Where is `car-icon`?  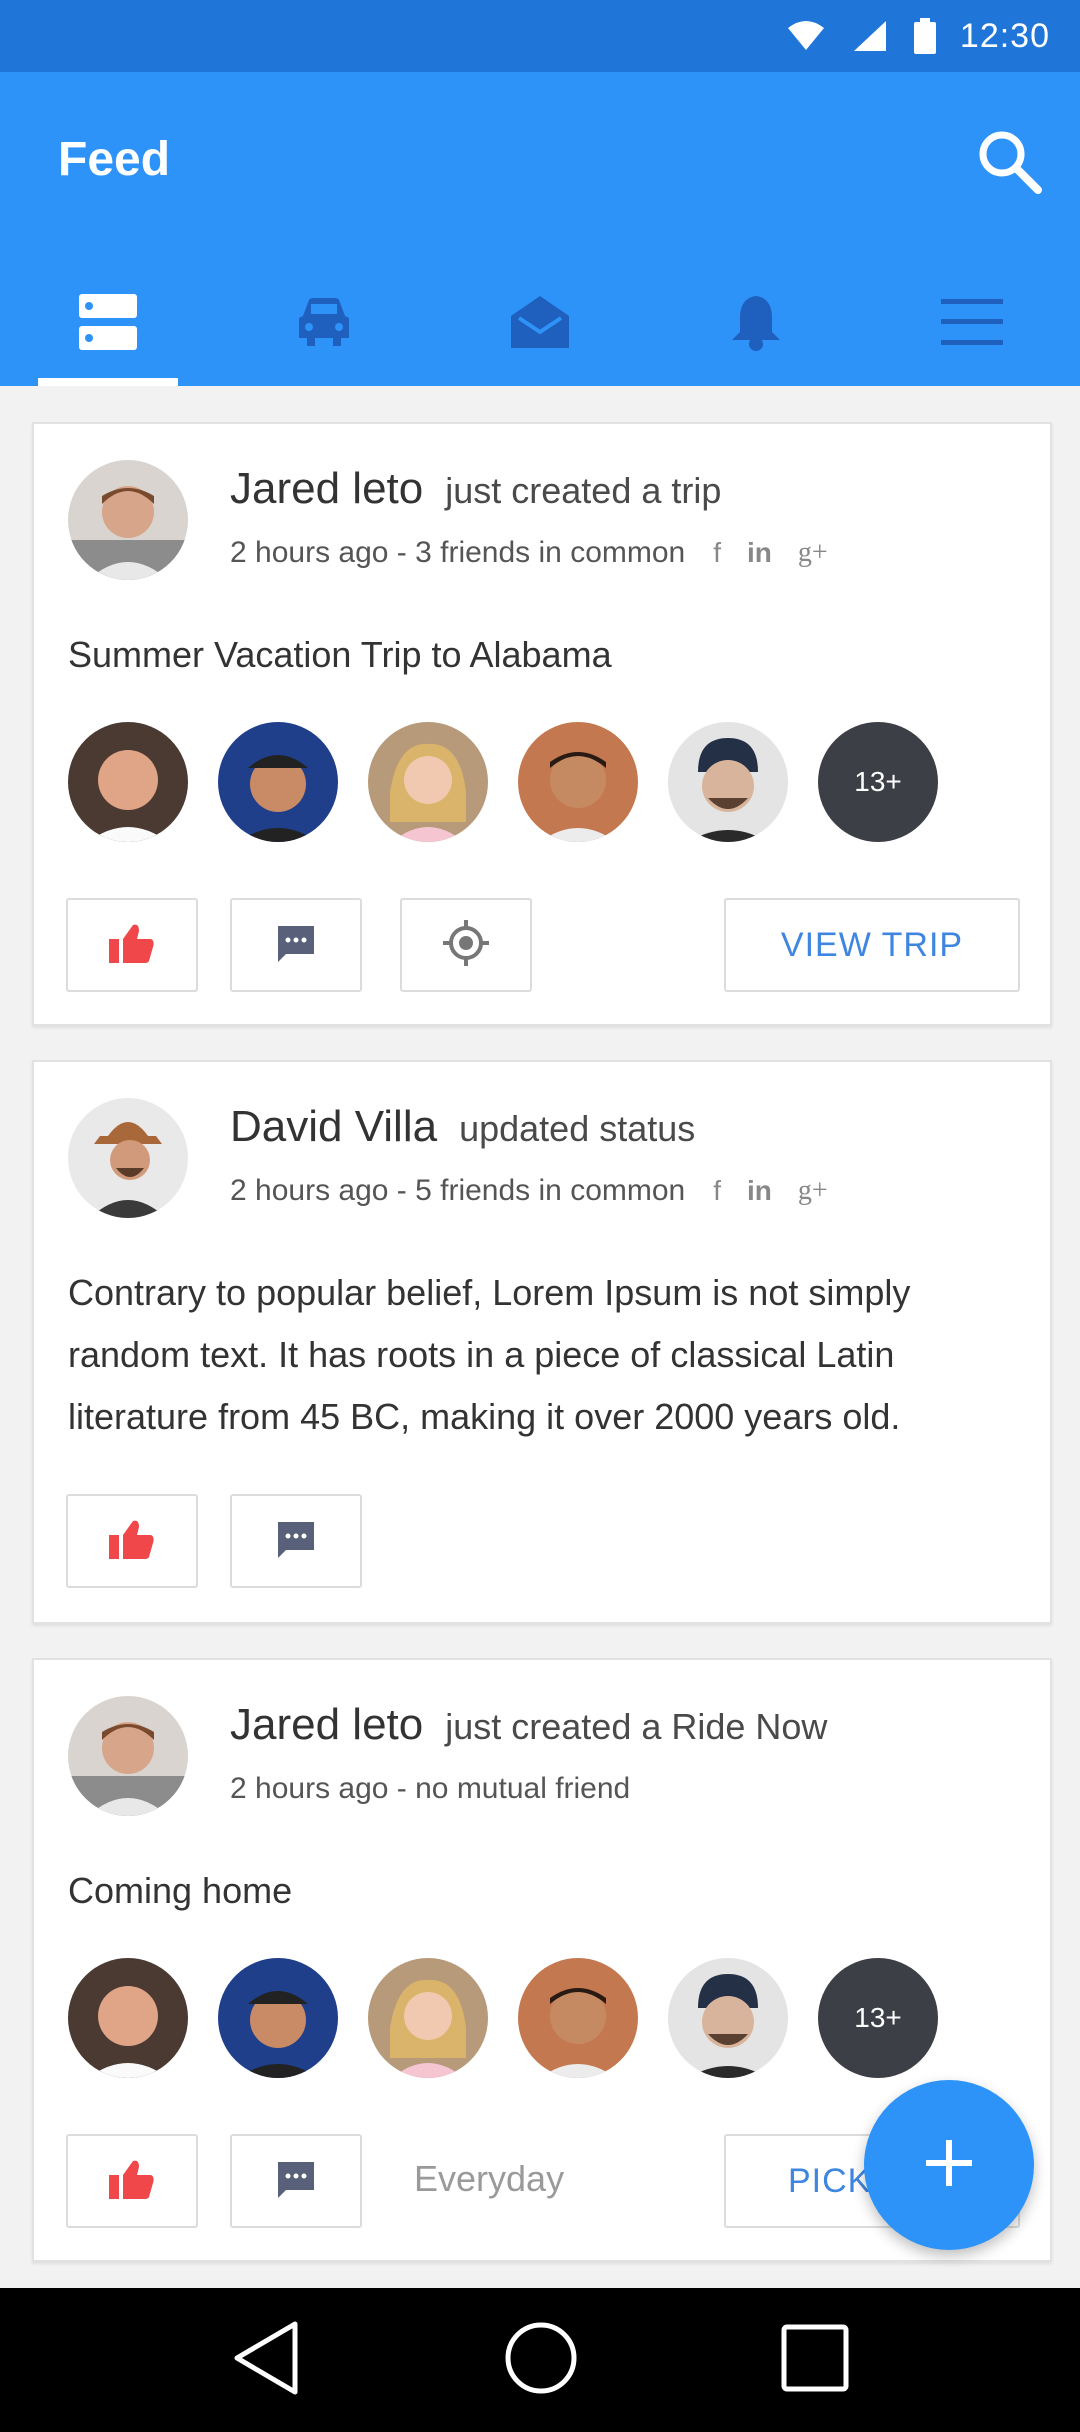 car-icon is located at coordinates (324, 324).